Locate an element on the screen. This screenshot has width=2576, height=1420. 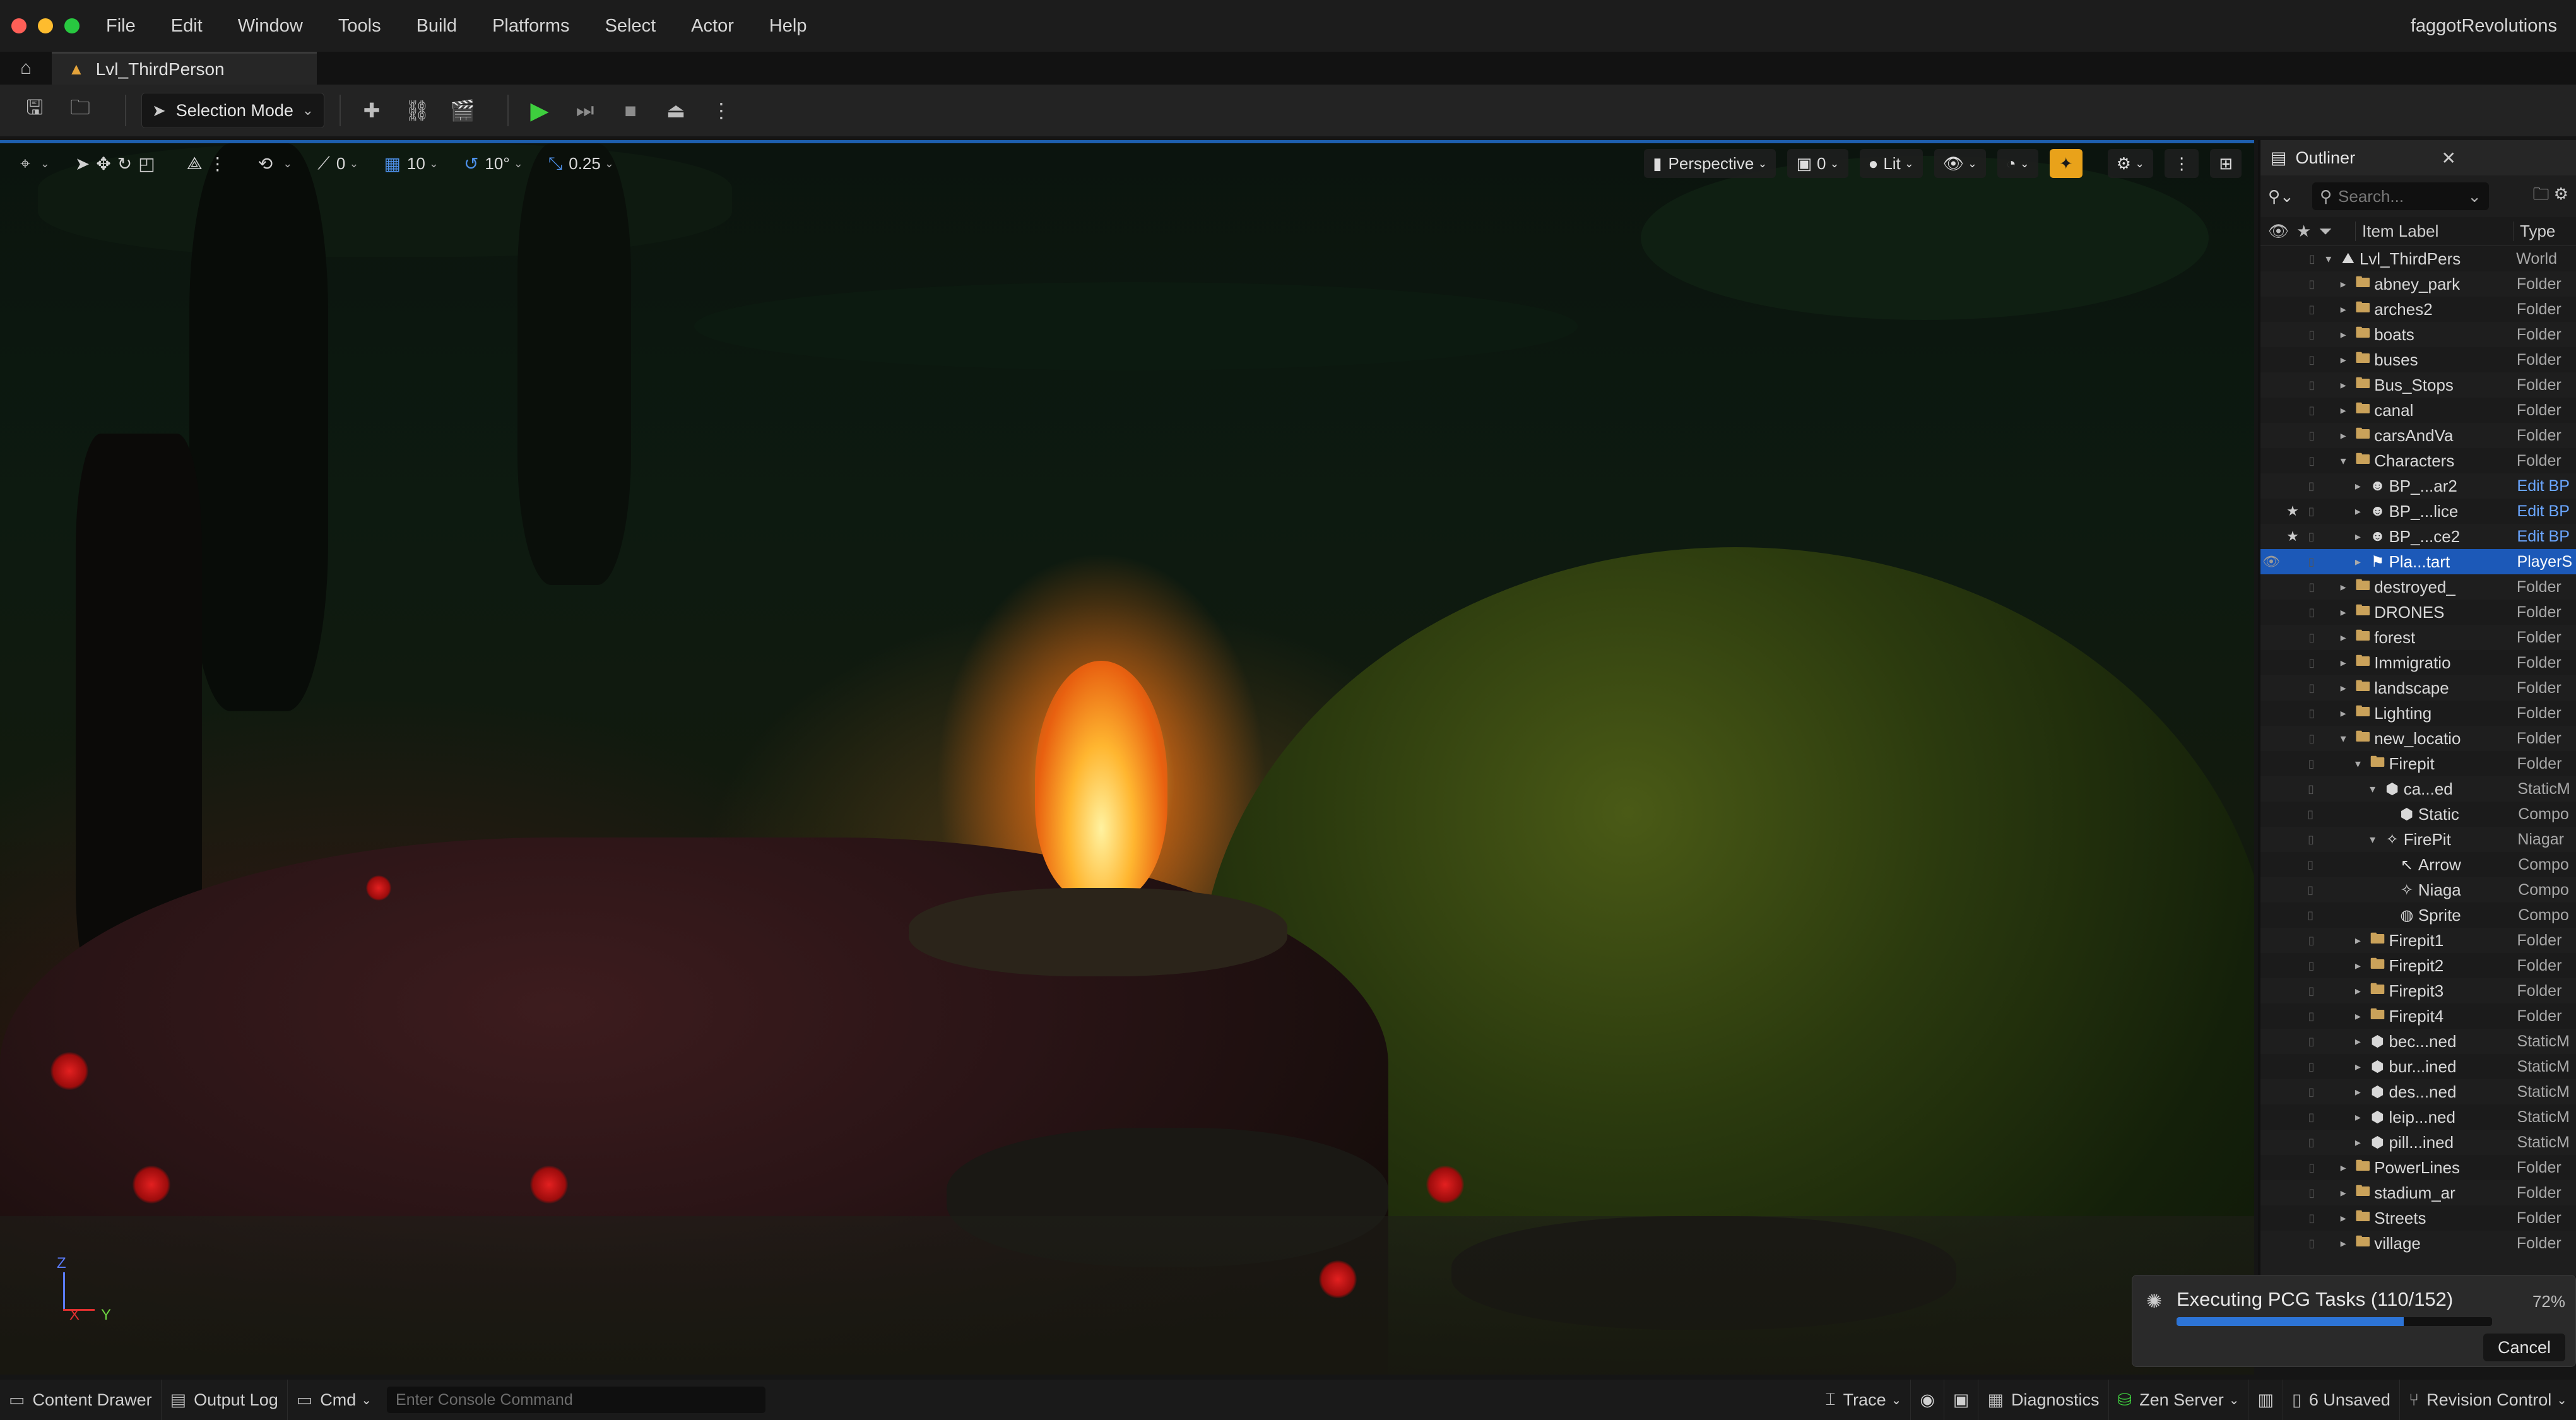
content-drawer-button: ▭ Content Drawer is located at coordinates (81, 1400).